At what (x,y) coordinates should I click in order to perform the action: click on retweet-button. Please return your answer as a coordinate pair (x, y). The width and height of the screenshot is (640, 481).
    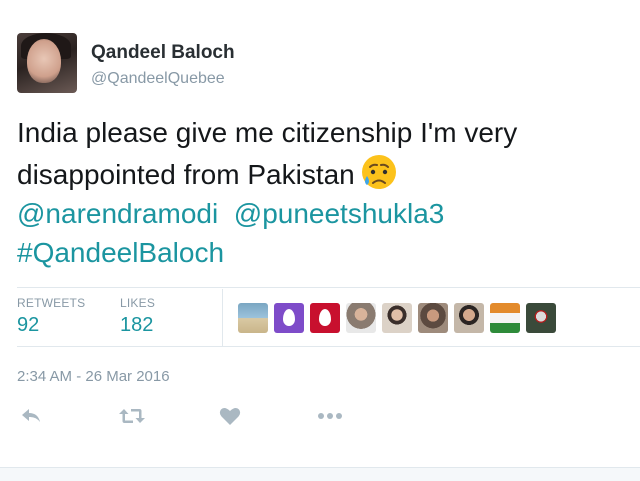
    Looking at the image, I should click on (132, 416).